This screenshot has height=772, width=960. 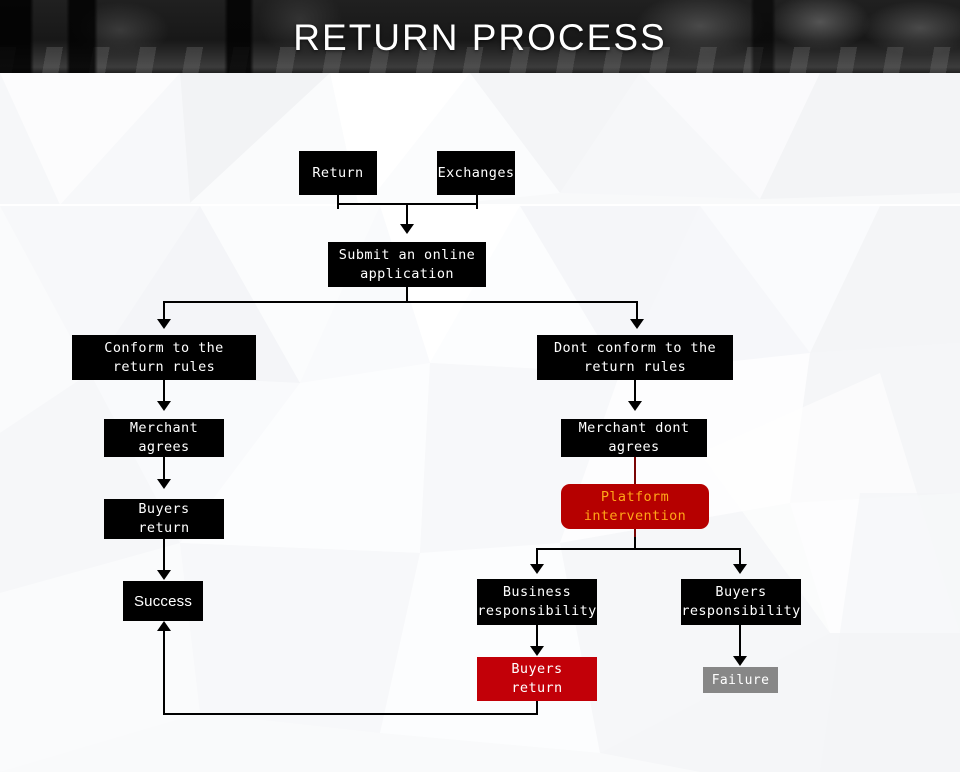 What do you see at coordinates (634, 438) in the screenshot?
I see `node-merchant-dont-agrees: Merchant dont agrees` at bounding box center [634, 438].